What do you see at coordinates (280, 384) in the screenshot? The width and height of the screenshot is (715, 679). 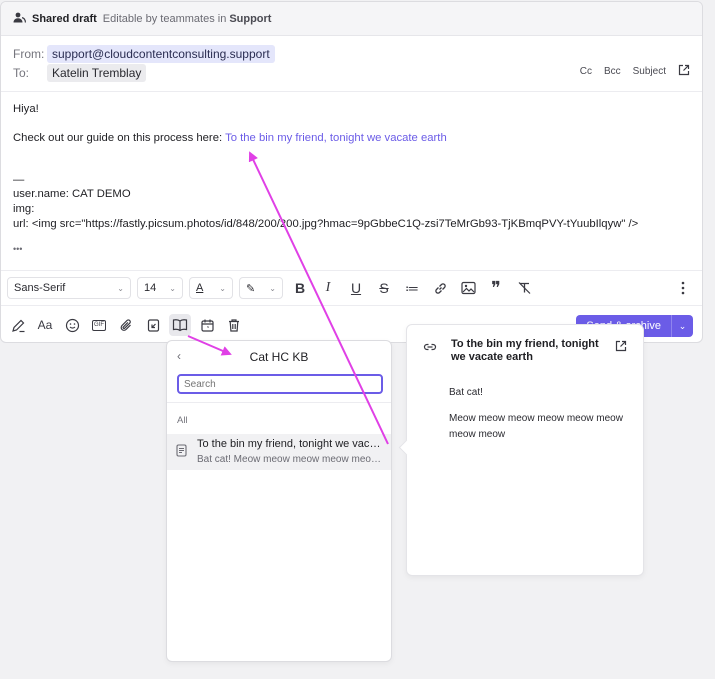 I see `kb-search-input` at bounding box center [280, 384].